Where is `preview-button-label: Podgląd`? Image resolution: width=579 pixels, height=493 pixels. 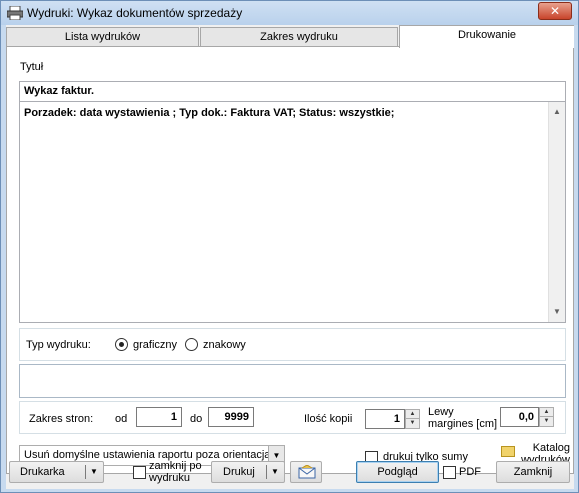
preview-button-label: Podgląd is located at coordinates (397, 472).